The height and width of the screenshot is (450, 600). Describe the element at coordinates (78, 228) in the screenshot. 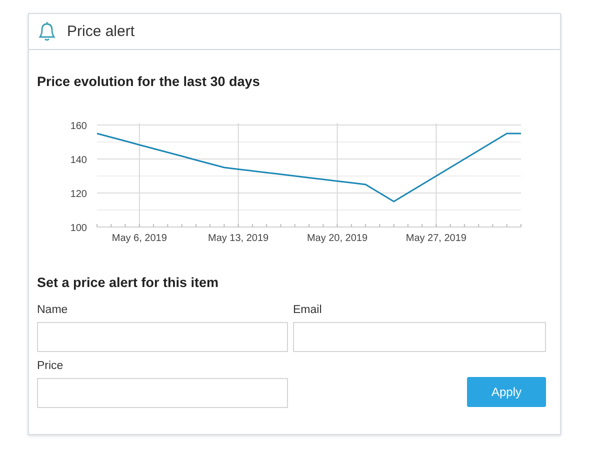

I see `y-tick-label: 100` at that location.